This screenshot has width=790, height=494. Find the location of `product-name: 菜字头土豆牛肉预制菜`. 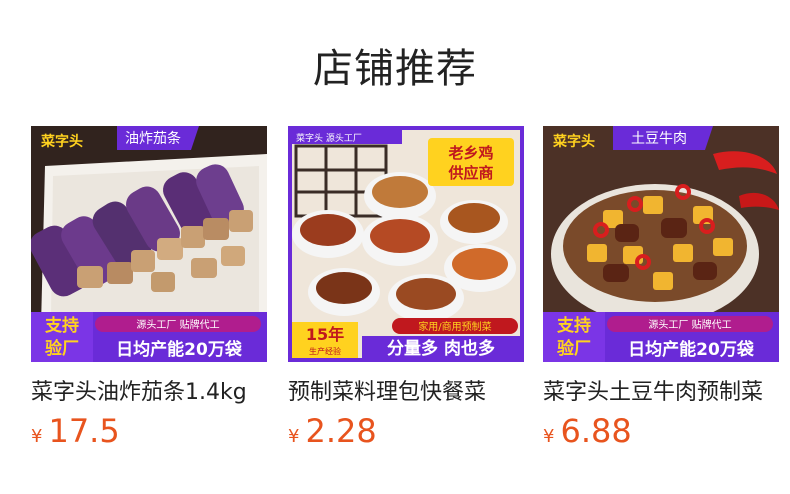

product-name: 菜字头土豆牛肉预制菜 is located at coordinates (661, 390).